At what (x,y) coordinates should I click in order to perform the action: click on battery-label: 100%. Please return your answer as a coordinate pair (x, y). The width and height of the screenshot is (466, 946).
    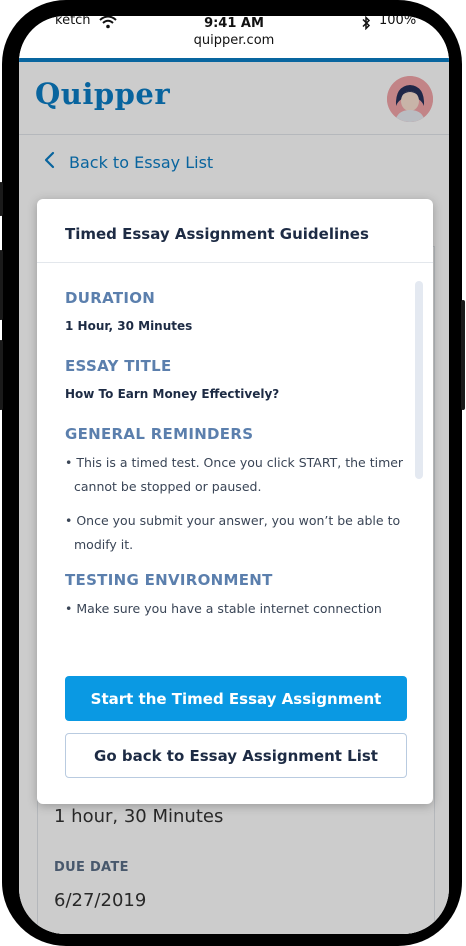
    Looking at the image, I should click on (398, 22).